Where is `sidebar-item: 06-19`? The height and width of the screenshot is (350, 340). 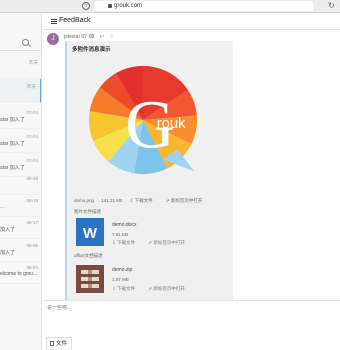 sidebar-item: 06-19 is located at coordinates (20, 183).